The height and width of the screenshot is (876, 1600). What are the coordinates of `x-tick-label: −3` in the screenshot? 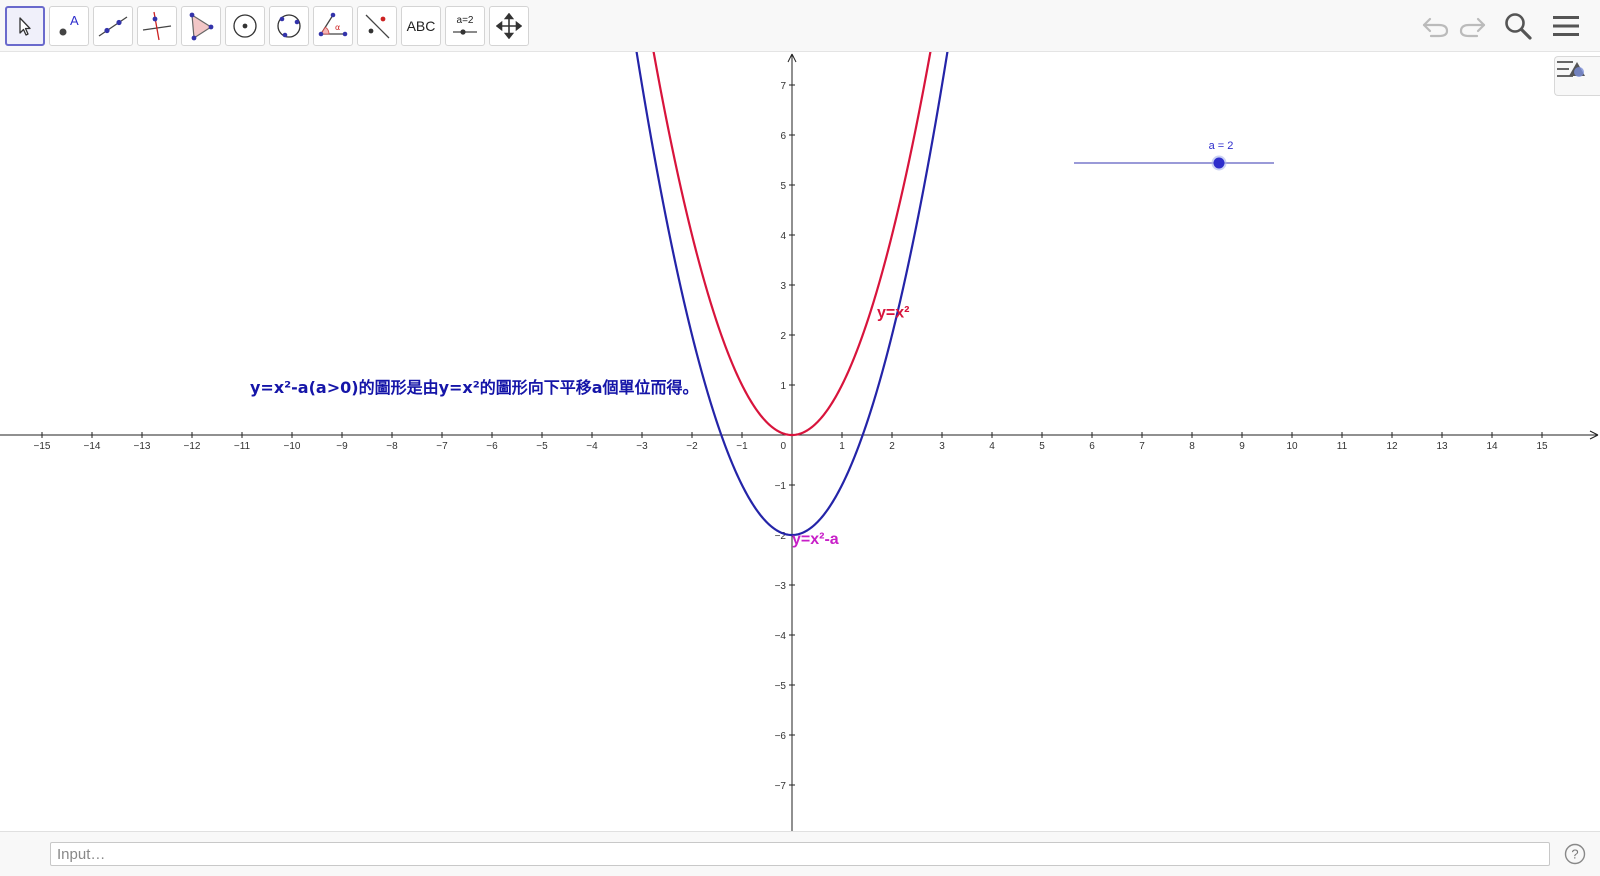 It's located at (642, 446).